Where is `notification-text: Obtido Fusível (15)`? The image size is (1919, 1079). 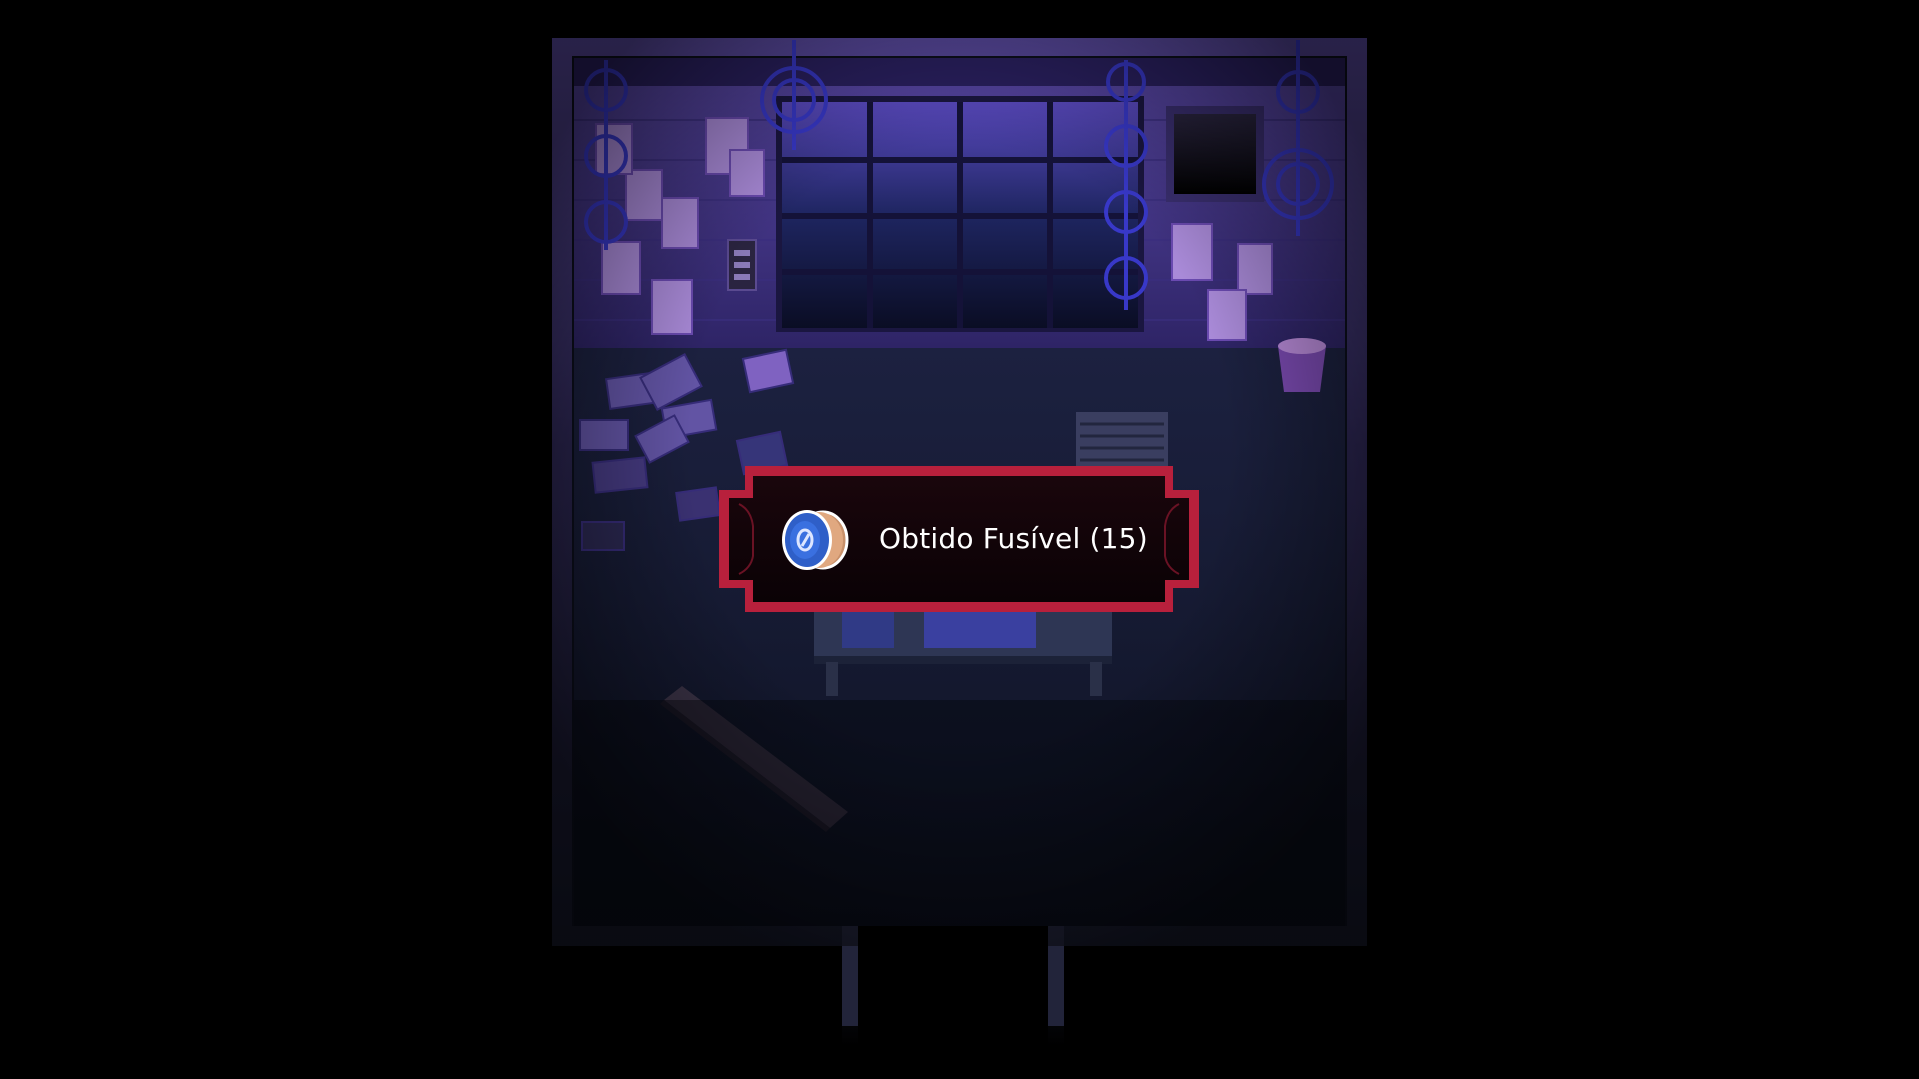 notification-text: Obtido Fusível (15) is located at coordinates (1013, 538).